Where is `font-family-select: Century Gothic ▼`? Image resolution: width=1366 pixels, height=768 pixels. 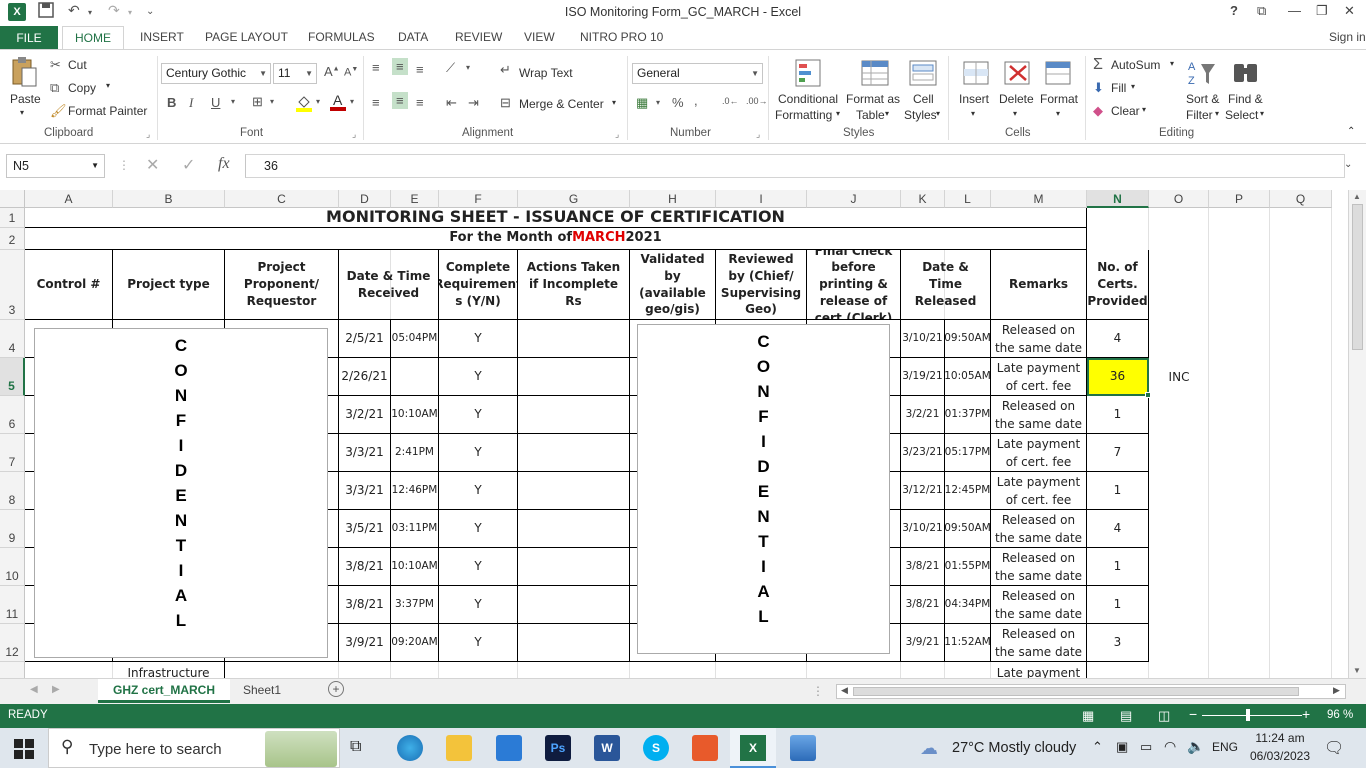 font-family-select: Century Gothic ▼ is located at coordinates (216, 73).